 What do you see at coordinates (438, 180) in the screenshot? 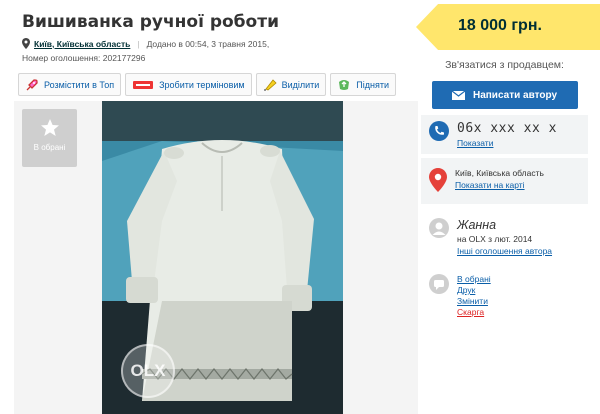
I see `map-pin-icon` at bounding box center [438, 180].